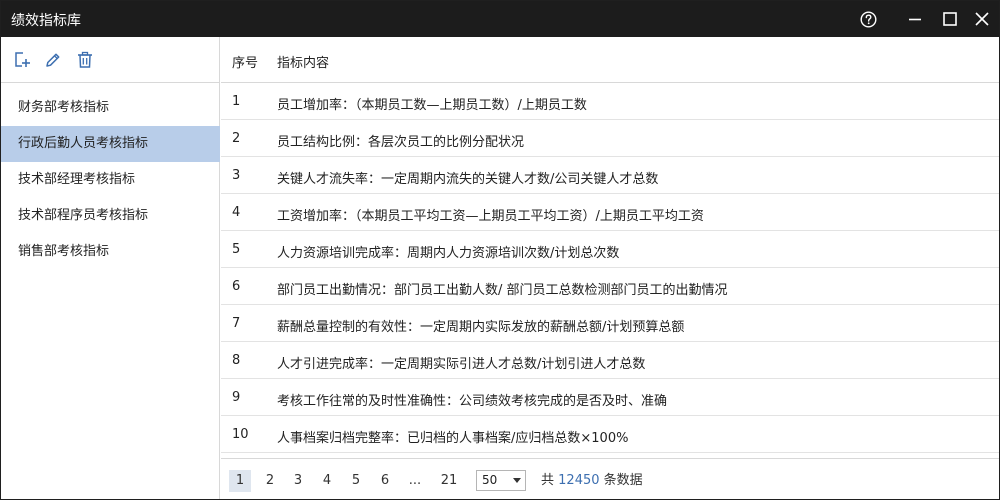  I want to click on delete-icon, so click(85, 59).